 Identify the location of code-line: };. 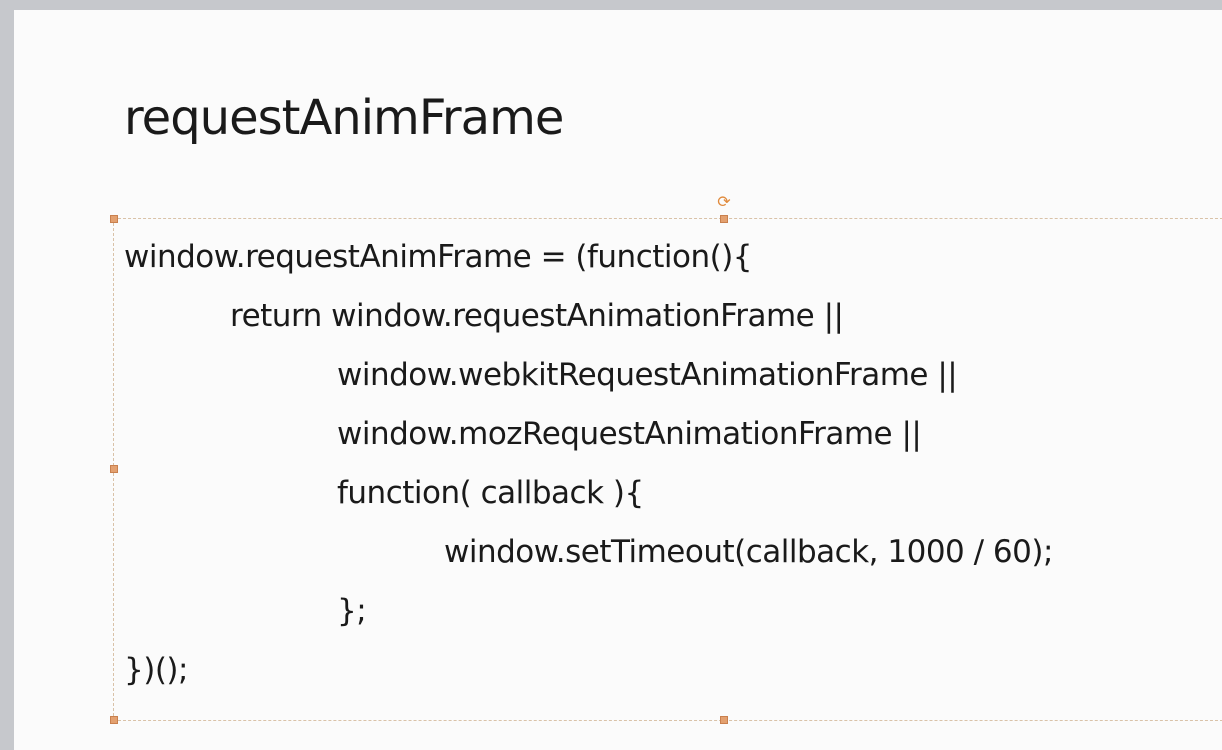
(352, 611).